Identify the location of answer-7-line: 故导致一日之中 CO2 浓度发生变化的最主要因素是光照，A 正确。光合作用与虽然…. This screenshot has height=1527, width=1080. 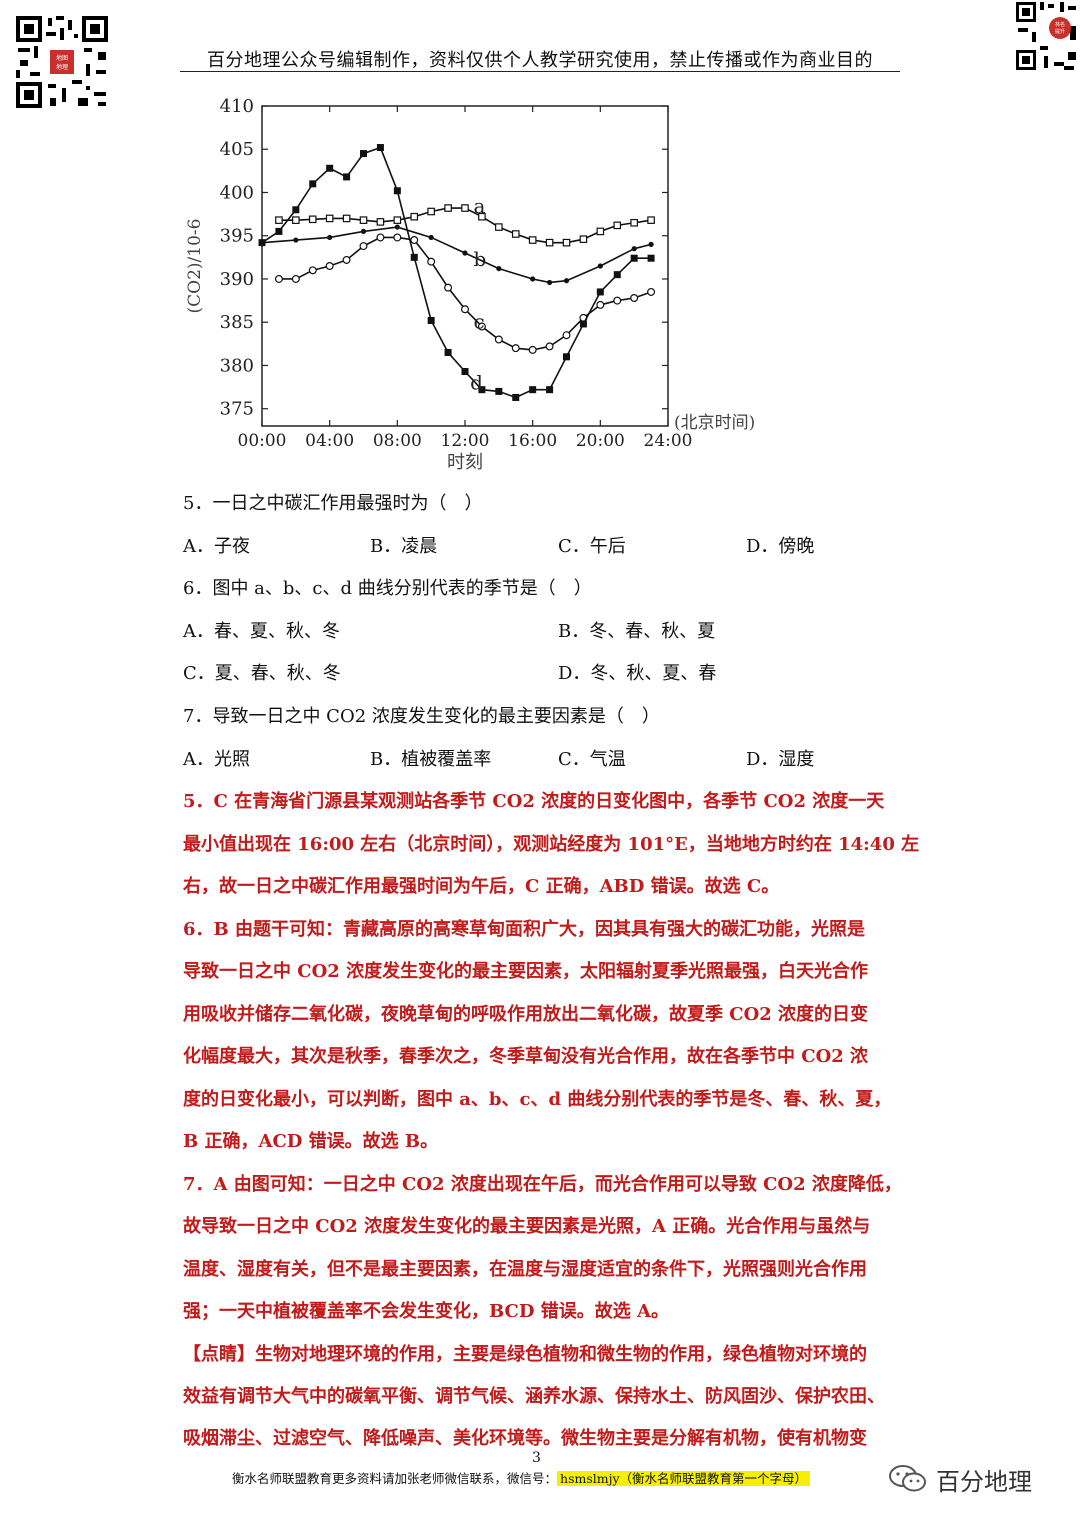
(527, 1226).